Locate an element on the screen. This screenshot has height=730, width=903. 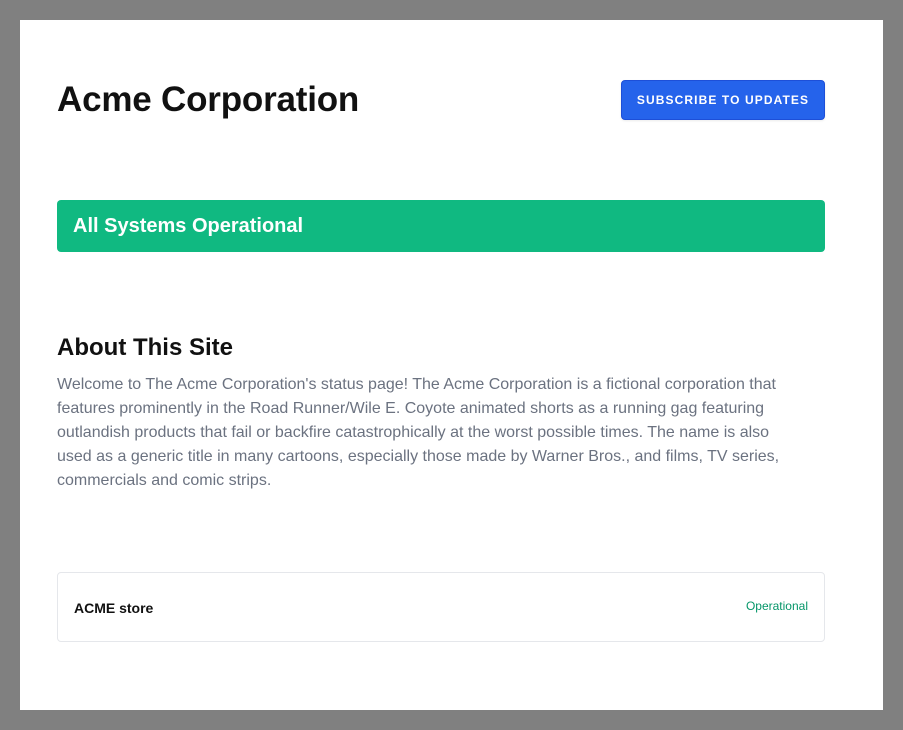
component-name: ACME store is located at coordinates (114, 608).